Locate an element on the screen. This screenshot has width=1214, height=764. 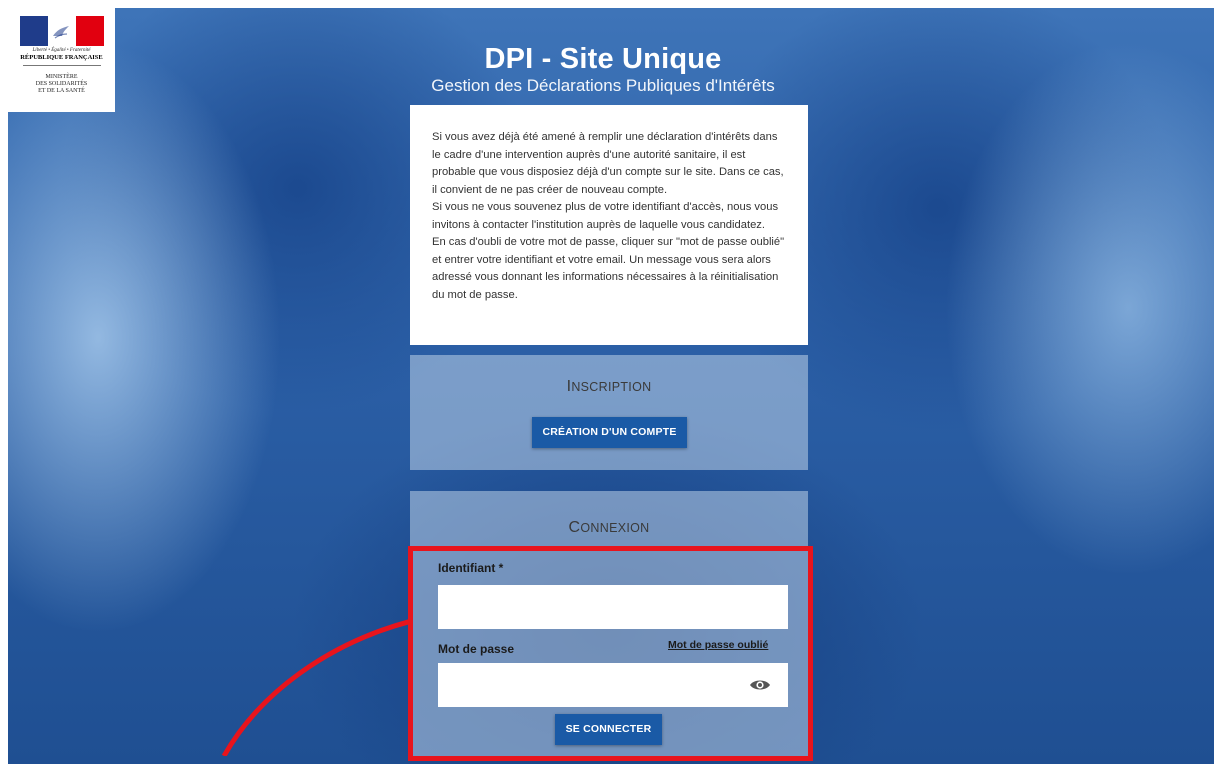
inscription-panel: INSCRIPTION CRÉATION D'UN COMPTE is located at coordinates (609, 412).